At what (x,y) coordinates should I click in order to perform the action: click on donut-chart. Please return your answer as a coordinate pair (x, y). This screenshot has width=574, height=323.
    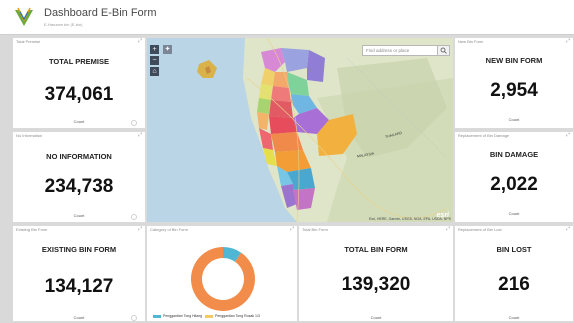
    Looking at the image, I should click on (223, 279).